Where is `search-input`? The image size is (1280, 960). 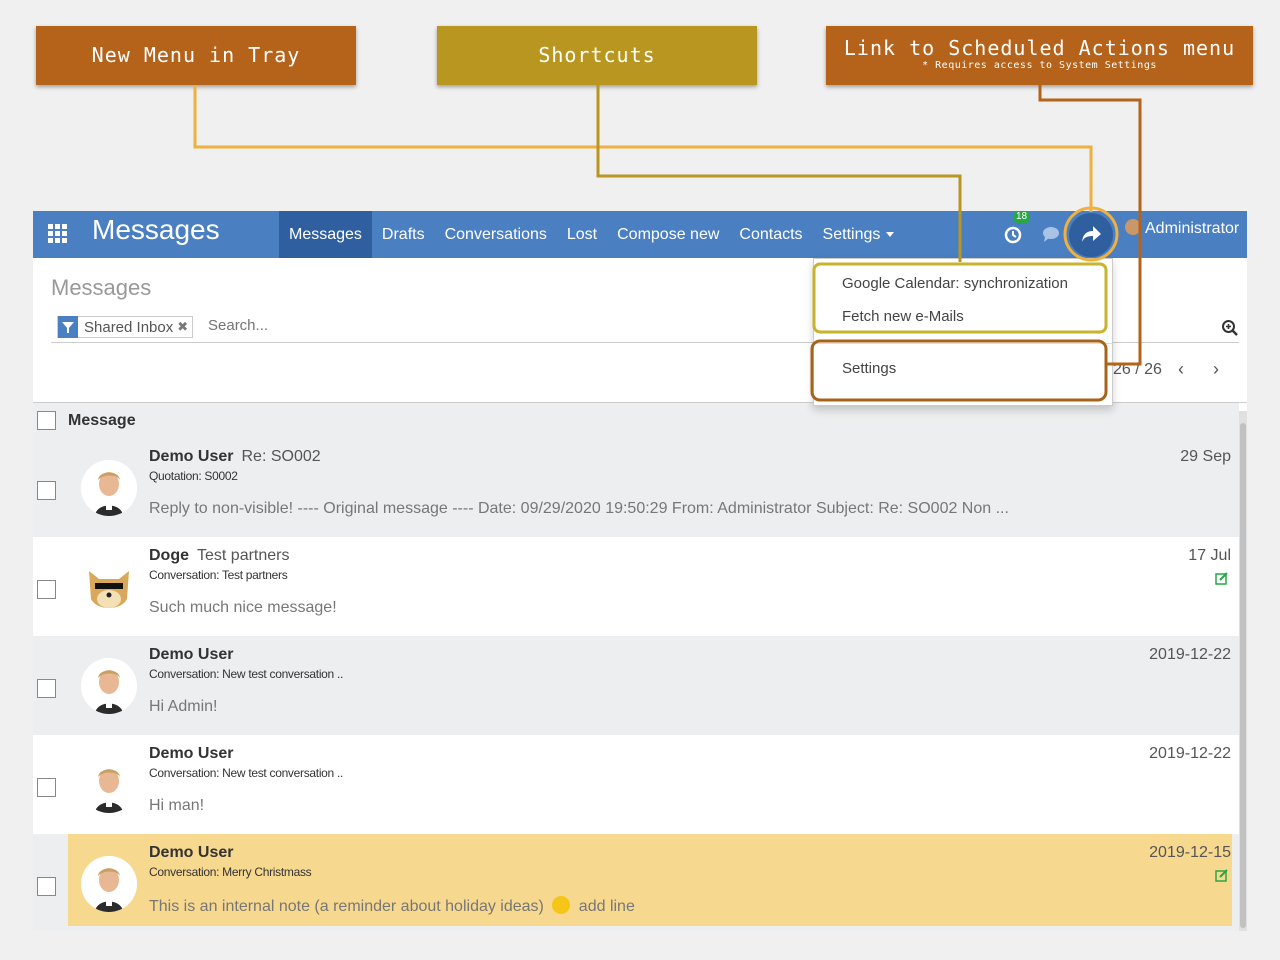
search-input is located at coordinates (458, 325).